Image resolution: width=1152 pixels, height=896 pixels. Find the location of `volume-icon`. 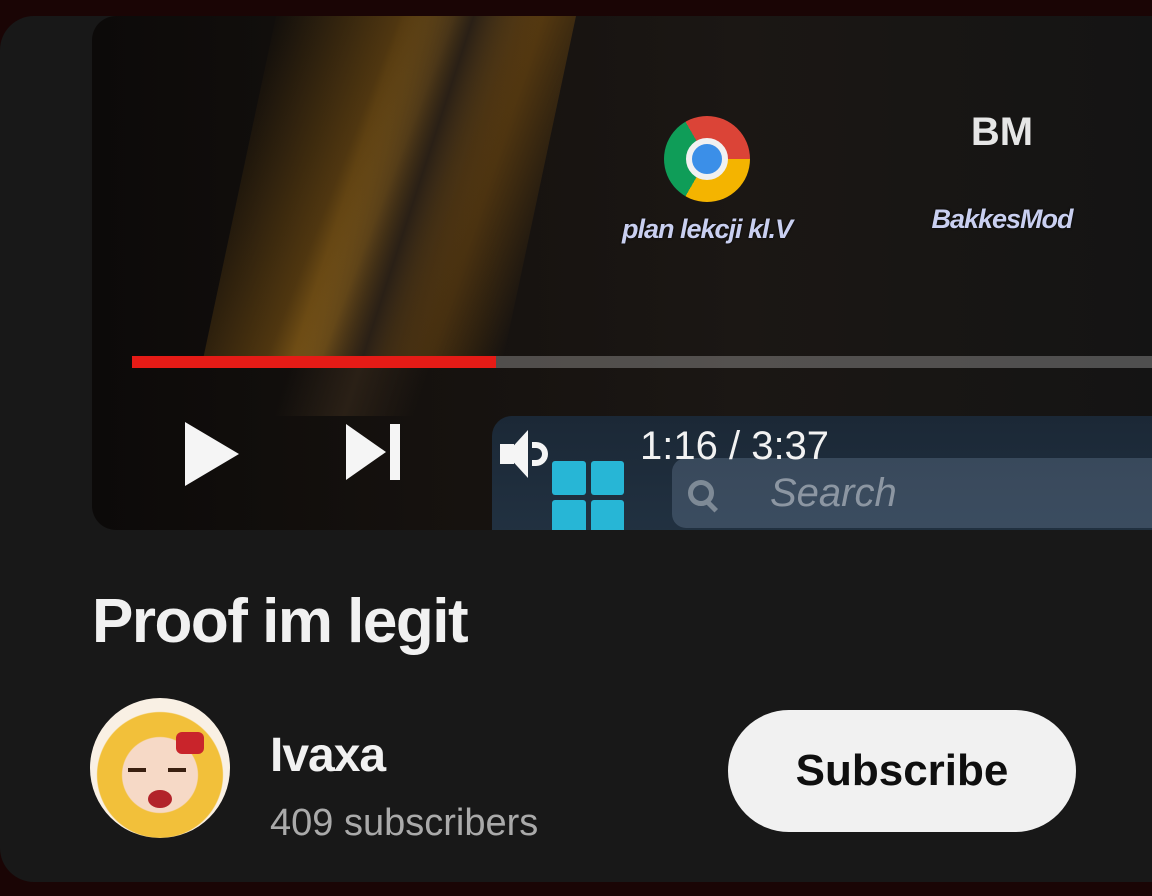

volume-icon is located at coordinates (527, 454).